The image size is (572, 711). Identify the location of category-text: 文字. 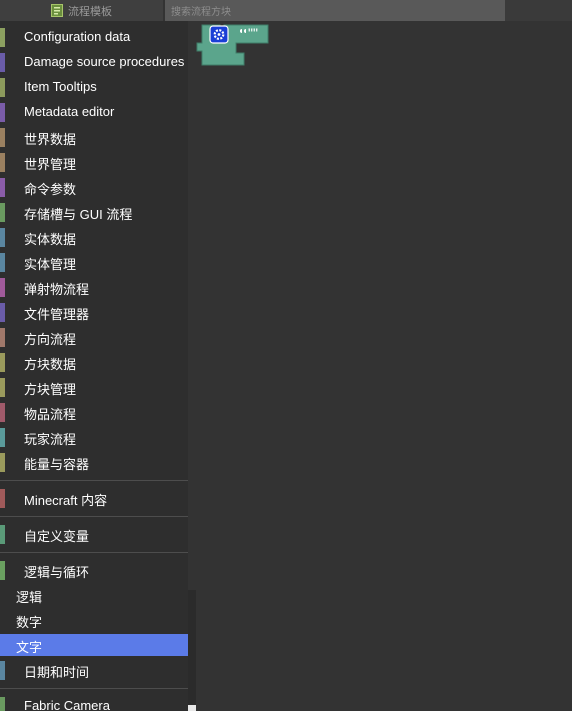
(94, 645).